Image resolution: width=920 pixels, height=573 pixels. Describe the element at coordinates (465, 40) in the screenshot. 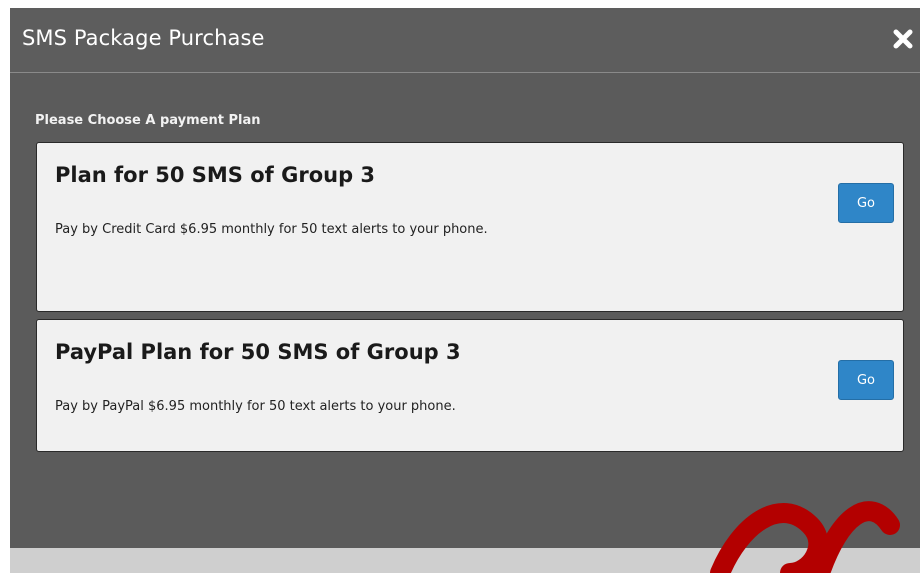

I see `modal-titlebar: SMS Package Purchase` at that location.